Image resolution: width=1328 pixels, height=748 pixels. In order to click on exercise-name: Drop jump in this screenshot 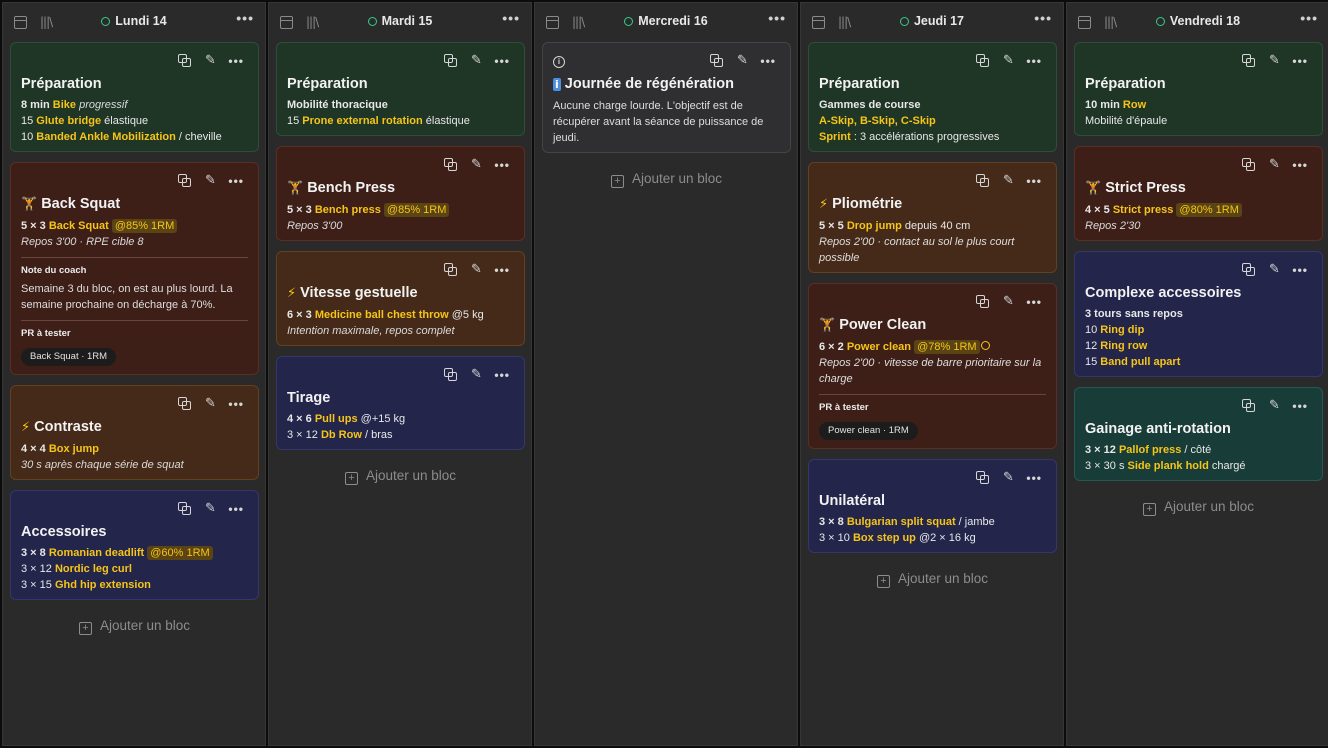, I will do `click(874, 226)`.